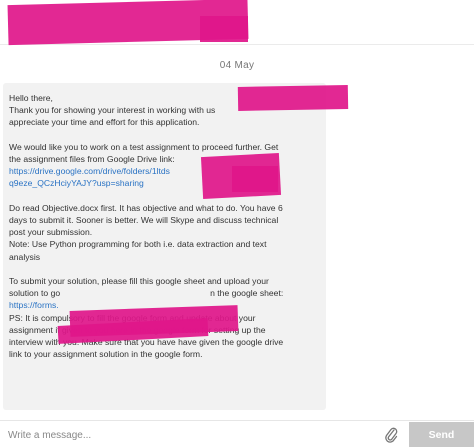 Image resolution: width=474 pixels, height=447 pixels. What do you see at coordinates (247, 293) in the screenshot?
I see `message-text: n the google sheet:` at bounding box center [247, 293].